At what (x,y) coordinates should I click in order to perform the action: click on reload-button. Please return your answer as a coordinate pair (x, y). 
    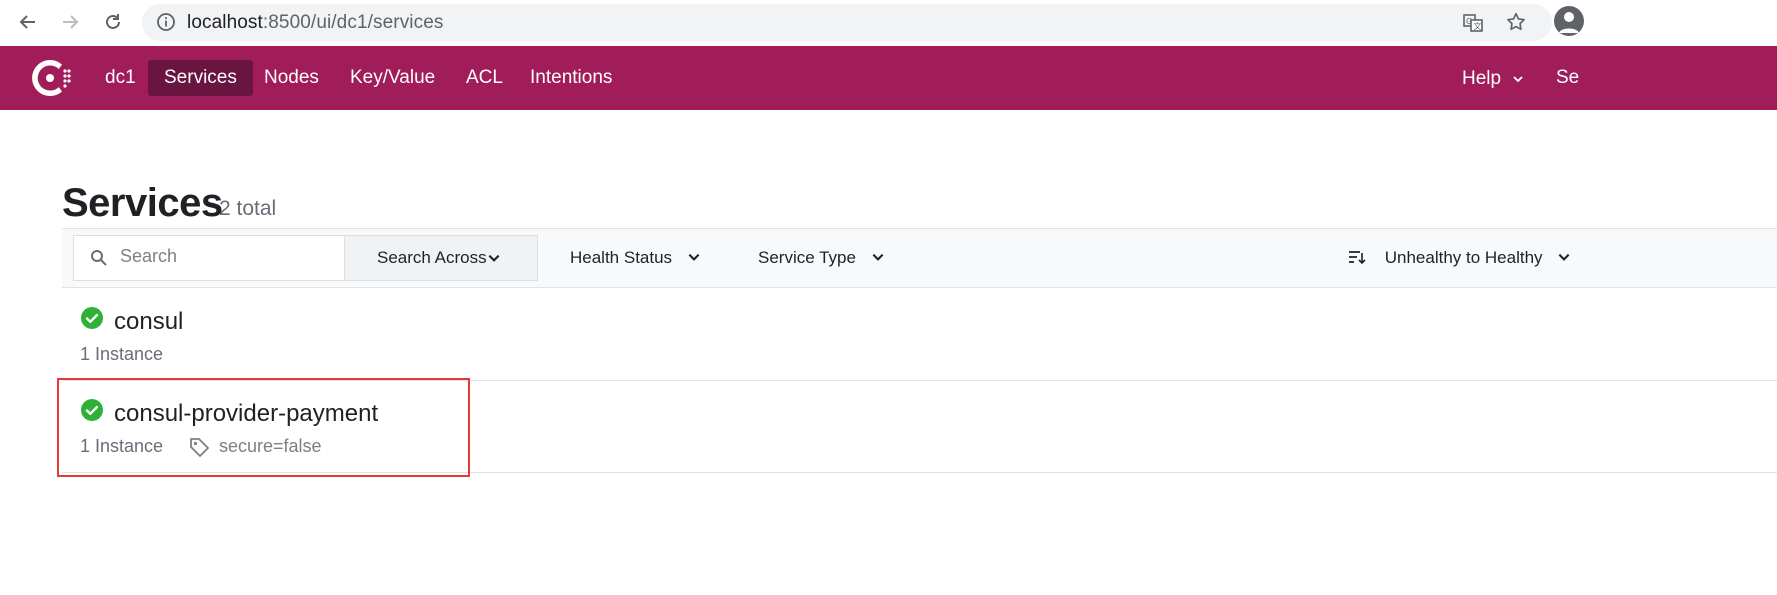
    Looking at the image, I should click on (113, 22).